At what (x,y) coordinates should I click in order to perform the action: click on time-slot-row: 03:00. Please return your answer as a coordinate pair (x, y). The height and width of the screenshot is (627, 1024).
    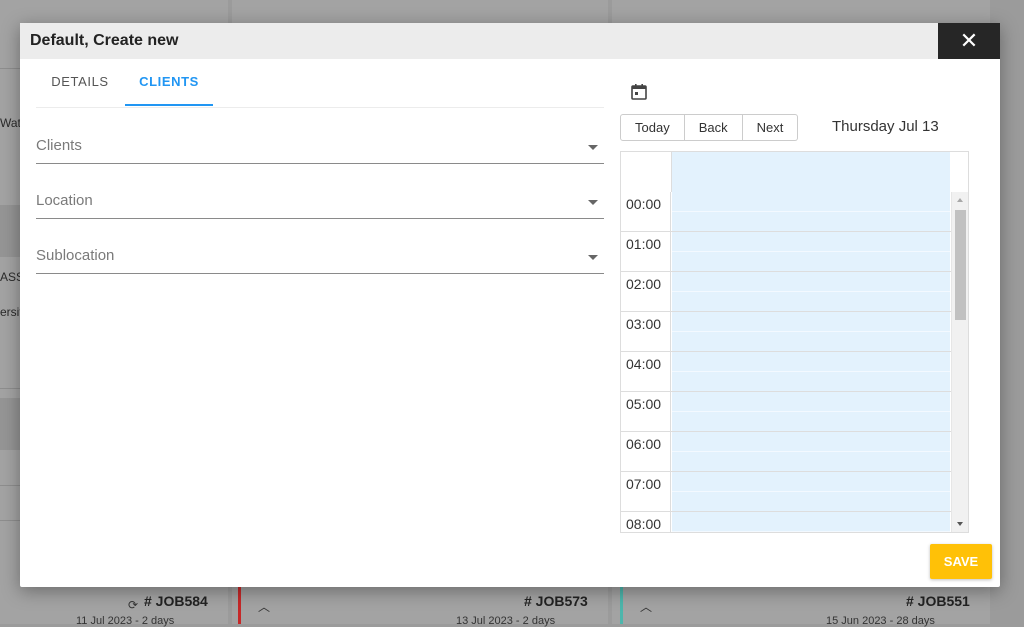
    Looking at the image, I should click on (794, 332).